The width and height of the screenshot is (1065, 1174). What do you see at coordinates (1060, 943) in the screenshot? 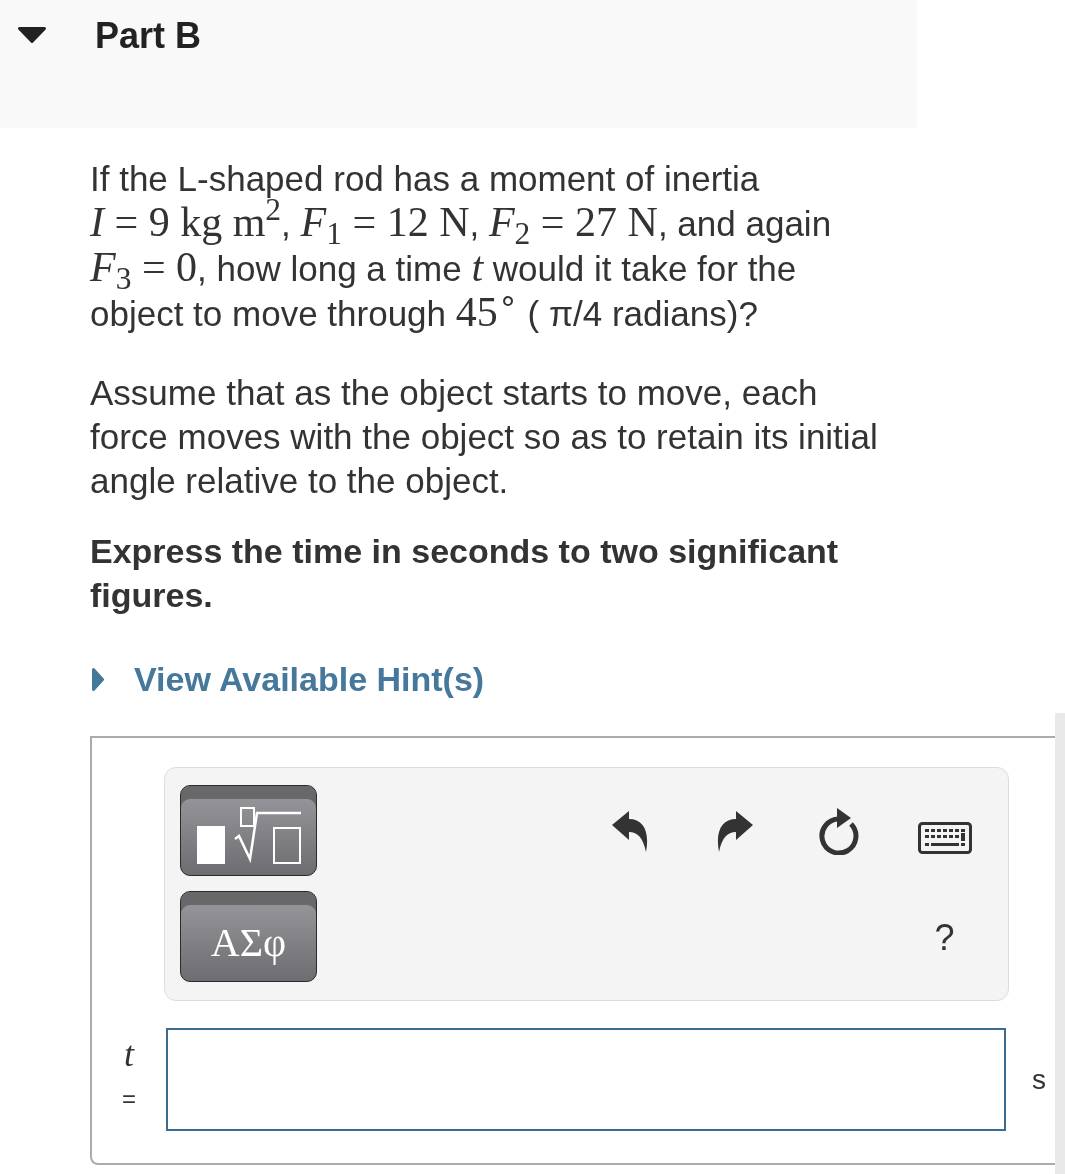
I see `scrollbar-track` at bounding box center [1060, 943].